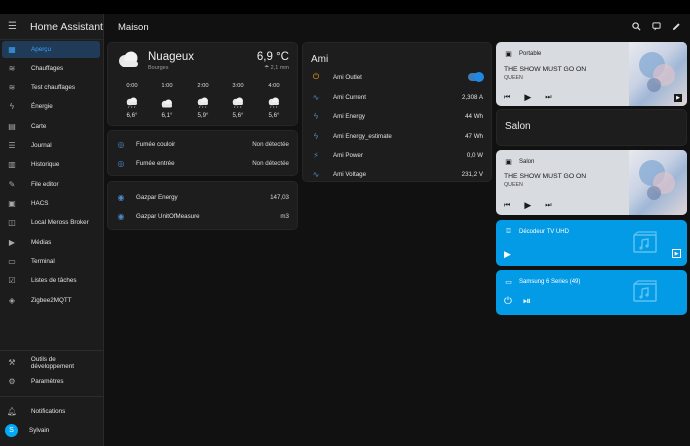 Image resolution: width=690 pixels, height=446 pixels. Describe the element at coordinates (472, 174) in the screenshot. I see `entity-state: 231,2 V` at that location.